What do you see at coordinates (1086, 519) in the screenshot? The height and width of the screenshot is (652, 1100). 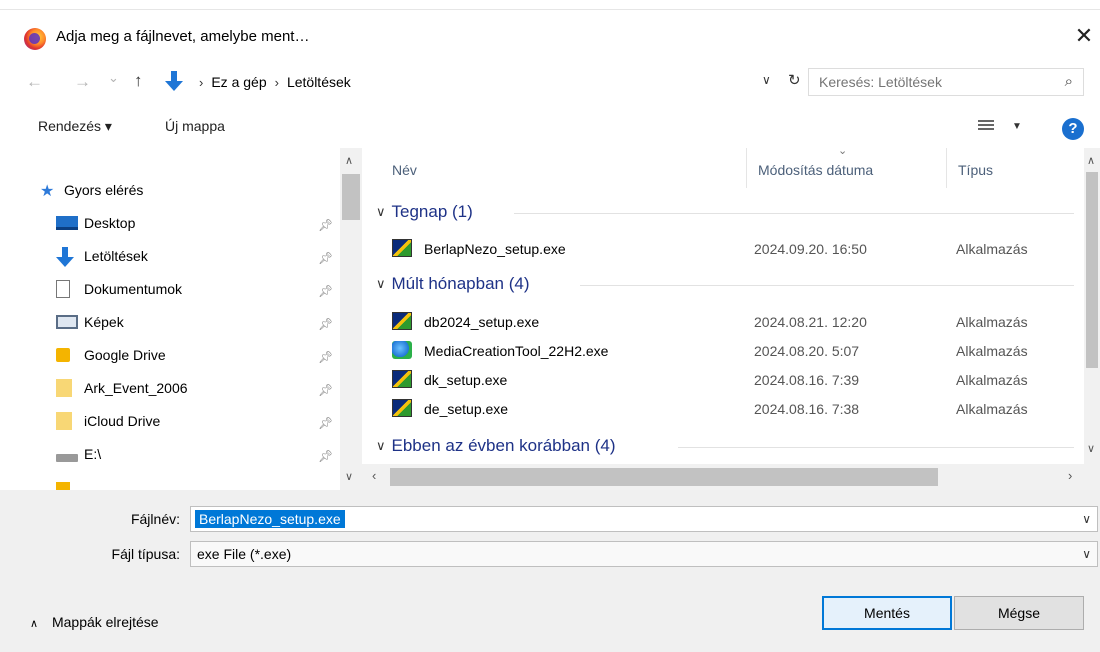 I see `filename-dropdown-chevron-icon: ∨` at bounding box center [1086, 519].